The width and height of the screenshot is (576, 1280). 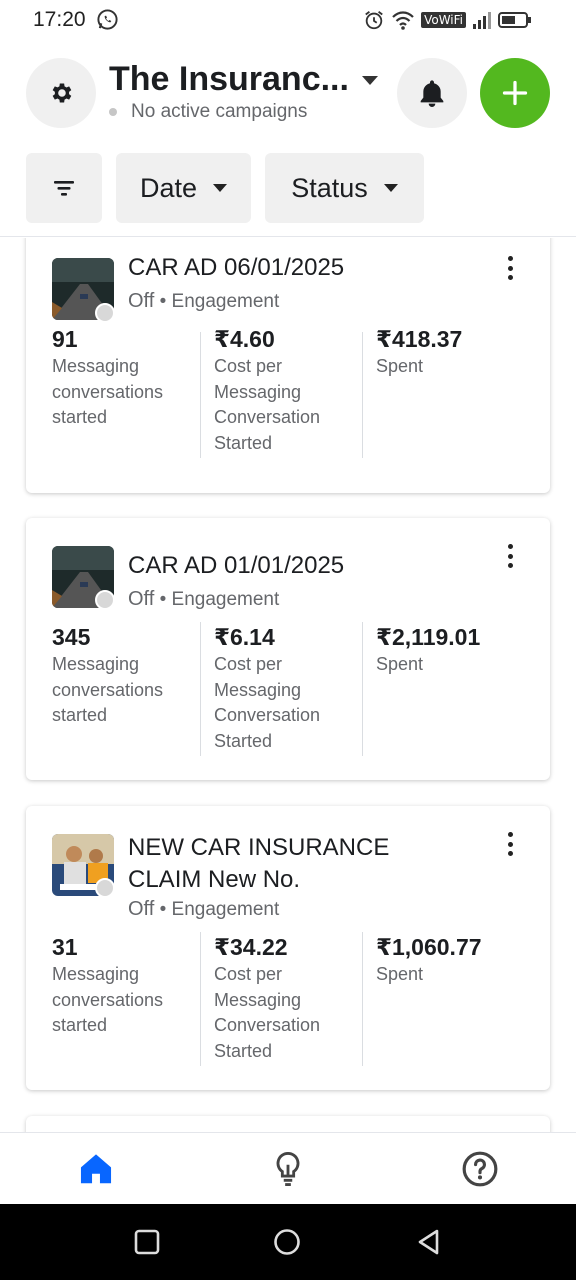 What do you see at coordinates (65, 947) in the screenshot?
I see `metric-value: 31` at bounding box center [65, 947].